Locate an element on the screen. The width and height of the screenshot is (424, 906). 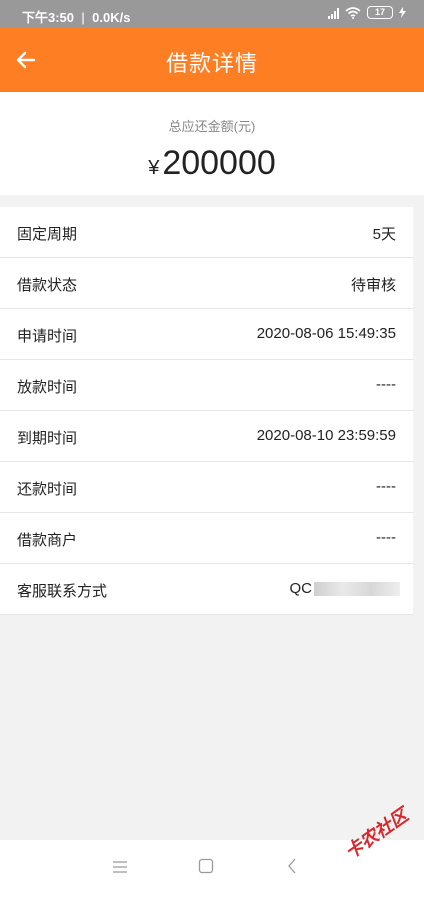
page-title: 借款详情 is located at coordinates (211, 63).